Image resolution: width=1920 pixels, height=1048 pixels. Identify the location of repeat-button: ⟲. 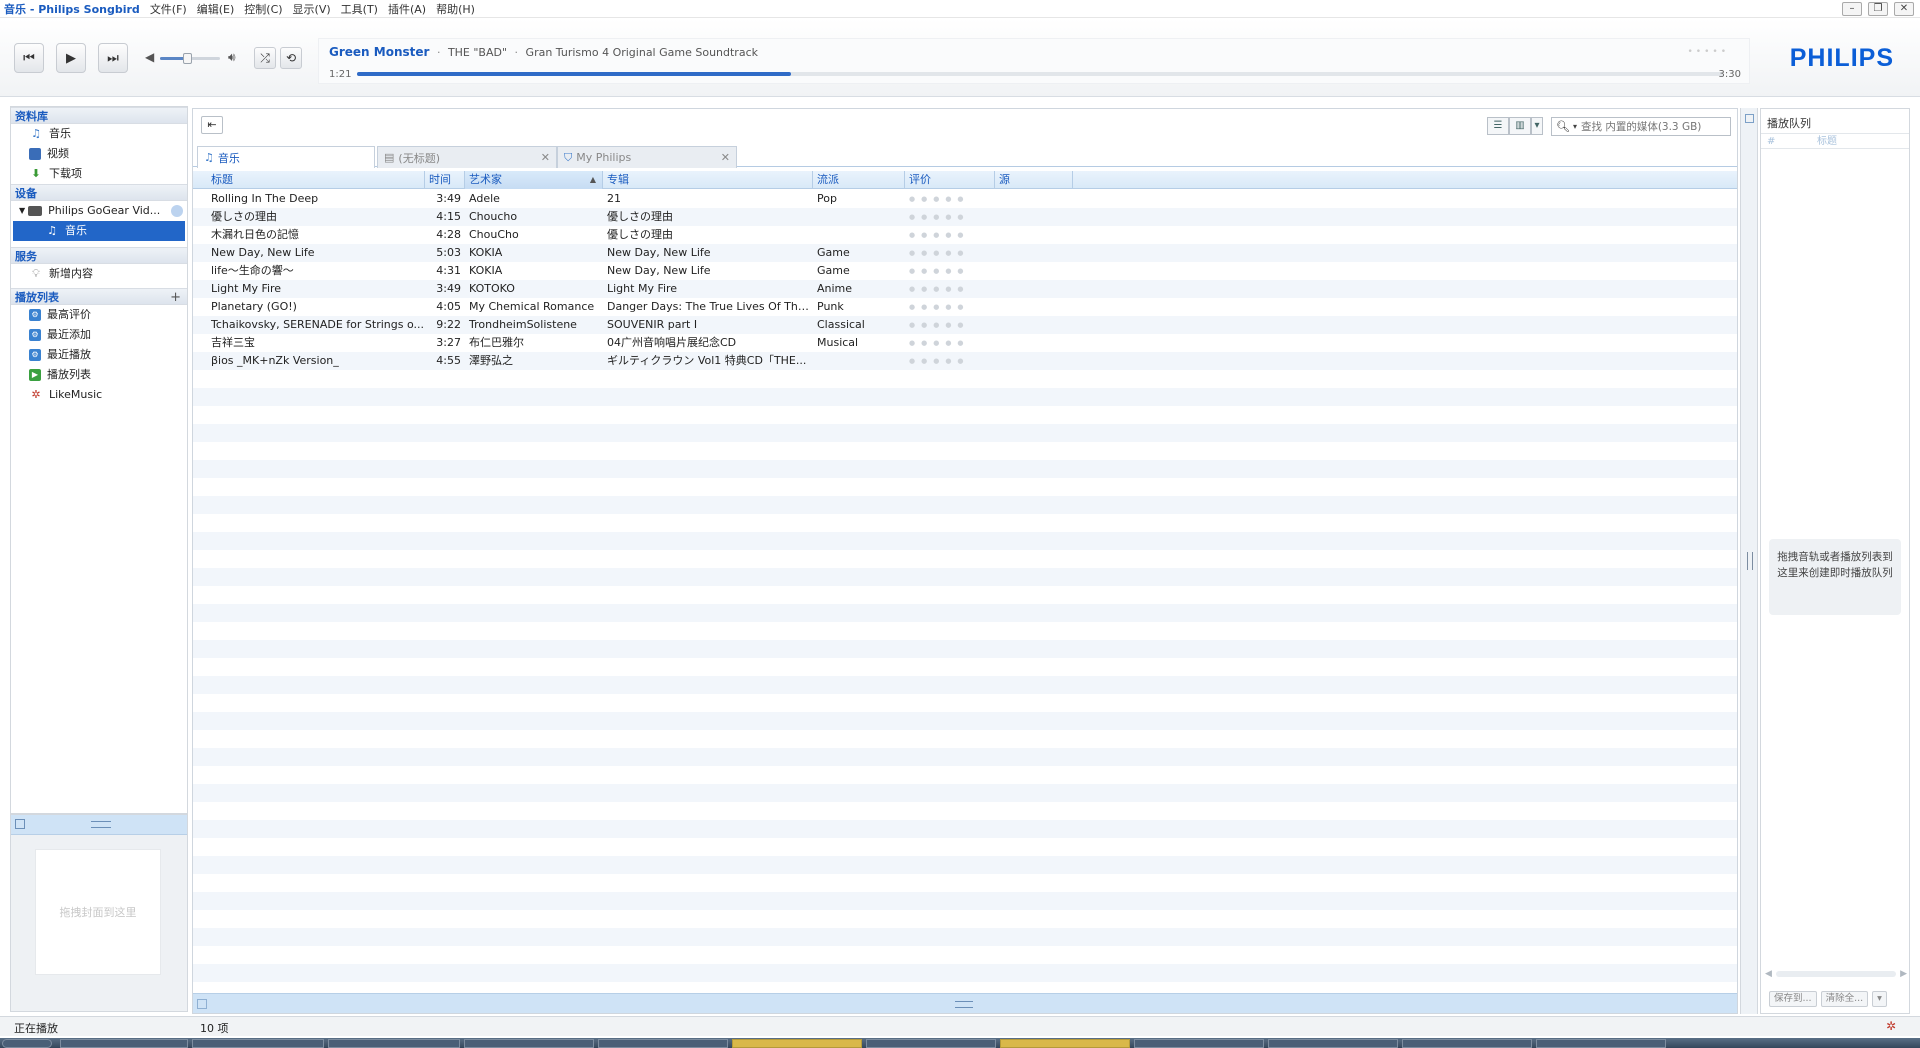
(291, 58).